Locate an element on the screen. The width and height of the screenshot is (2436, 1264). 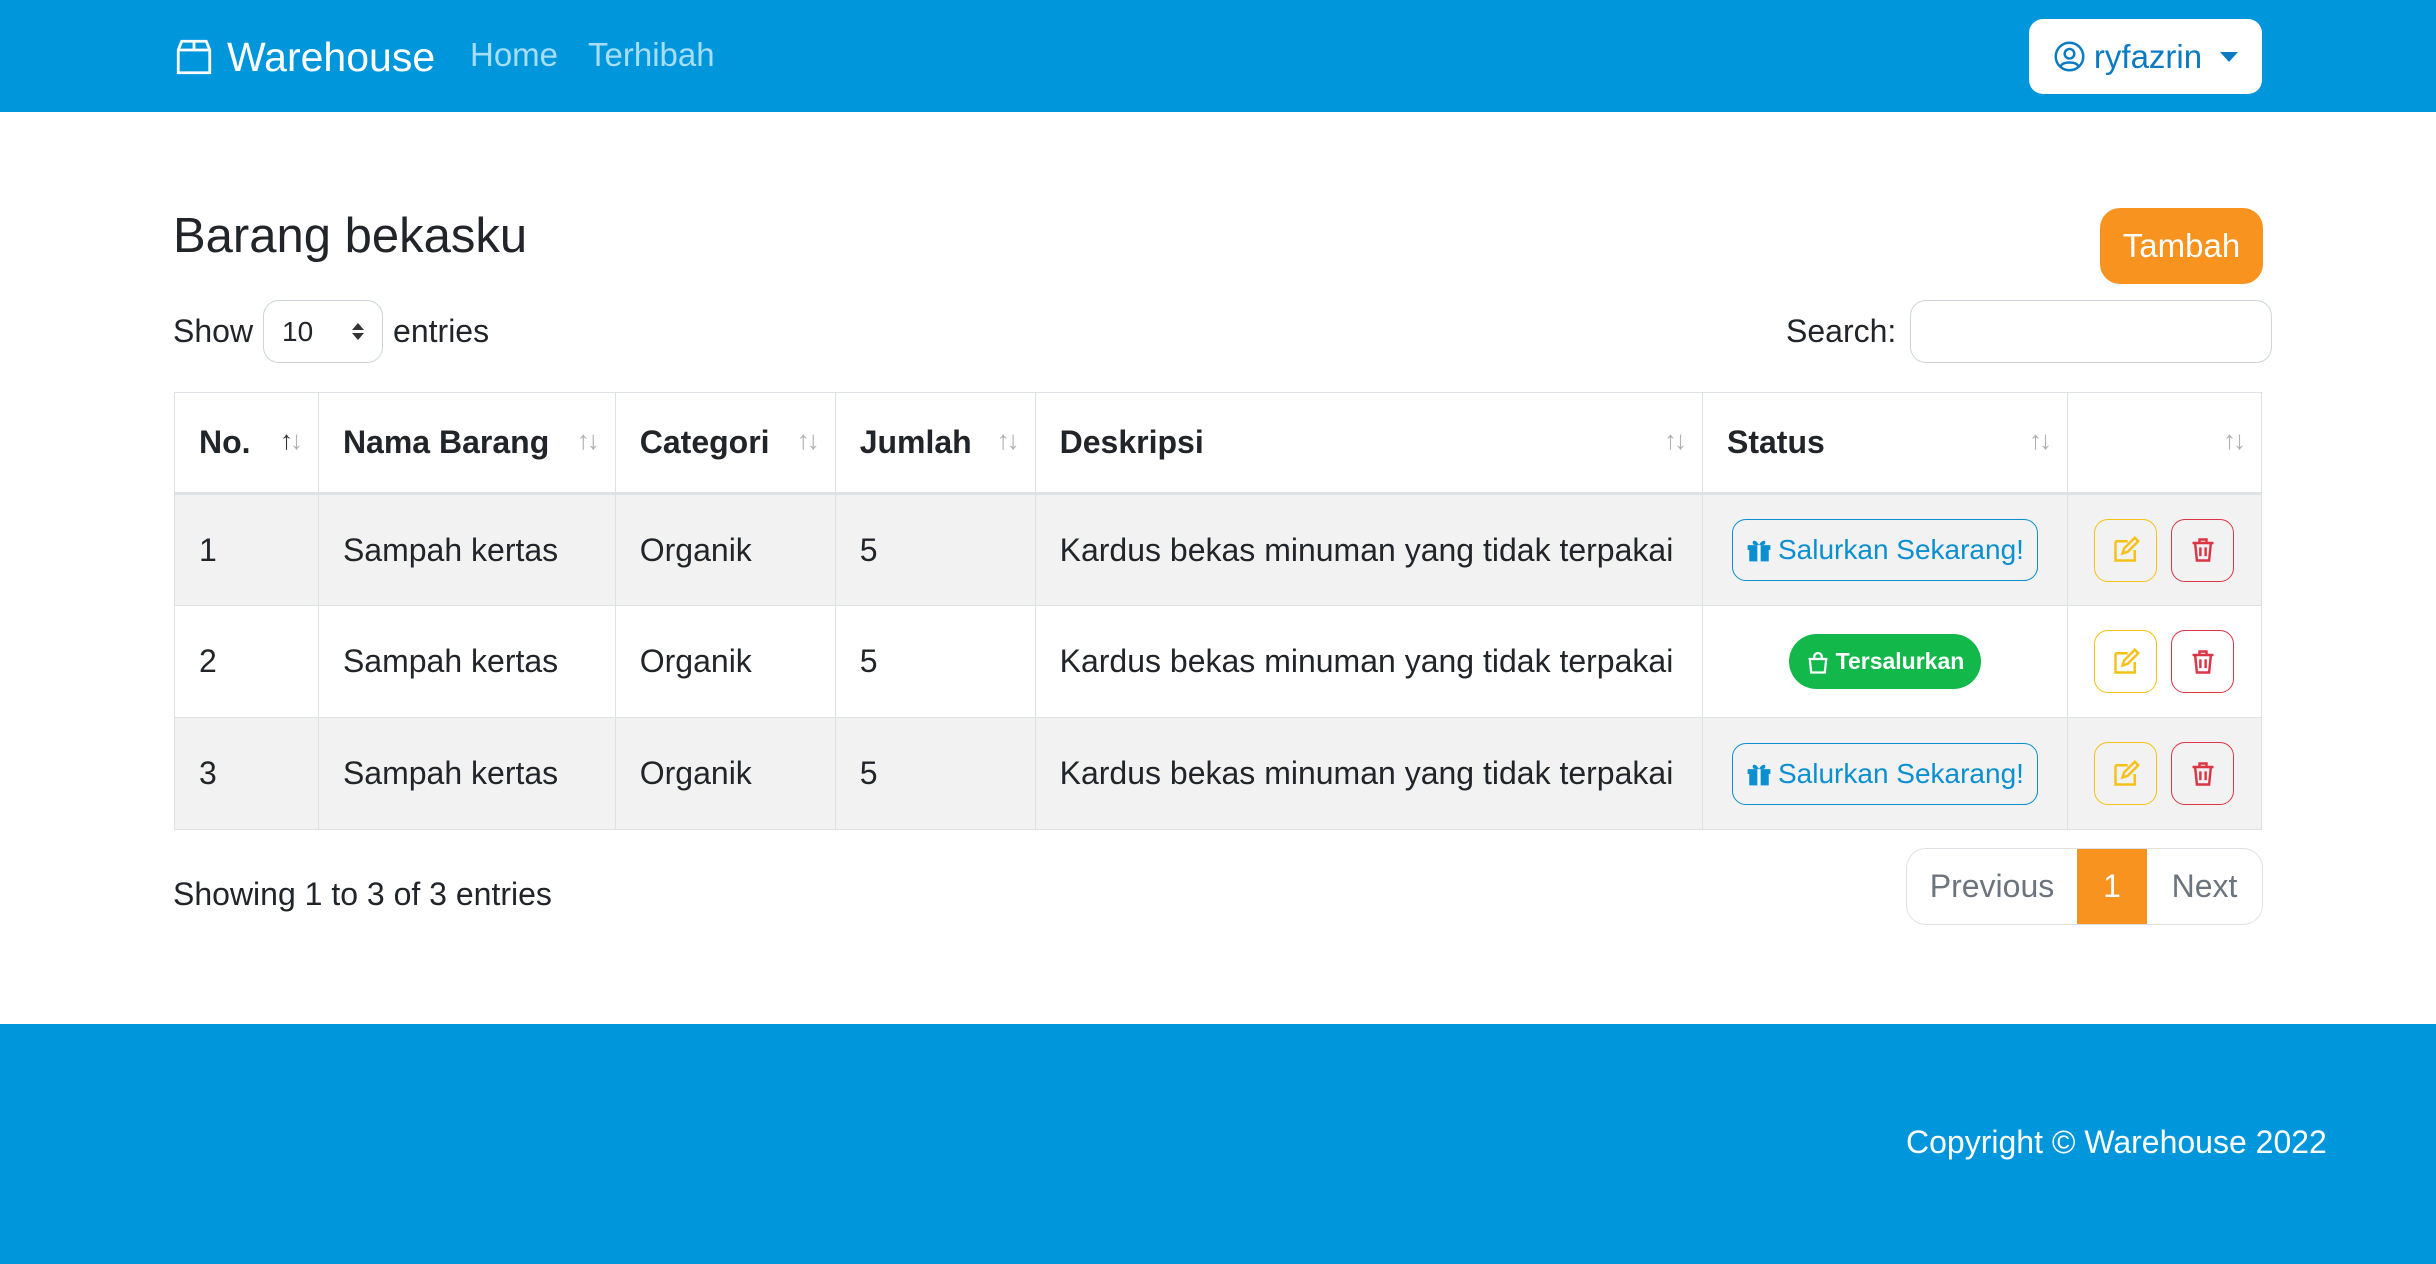
col-status: Status ↑↓ is located at coordinates (1884, 443).